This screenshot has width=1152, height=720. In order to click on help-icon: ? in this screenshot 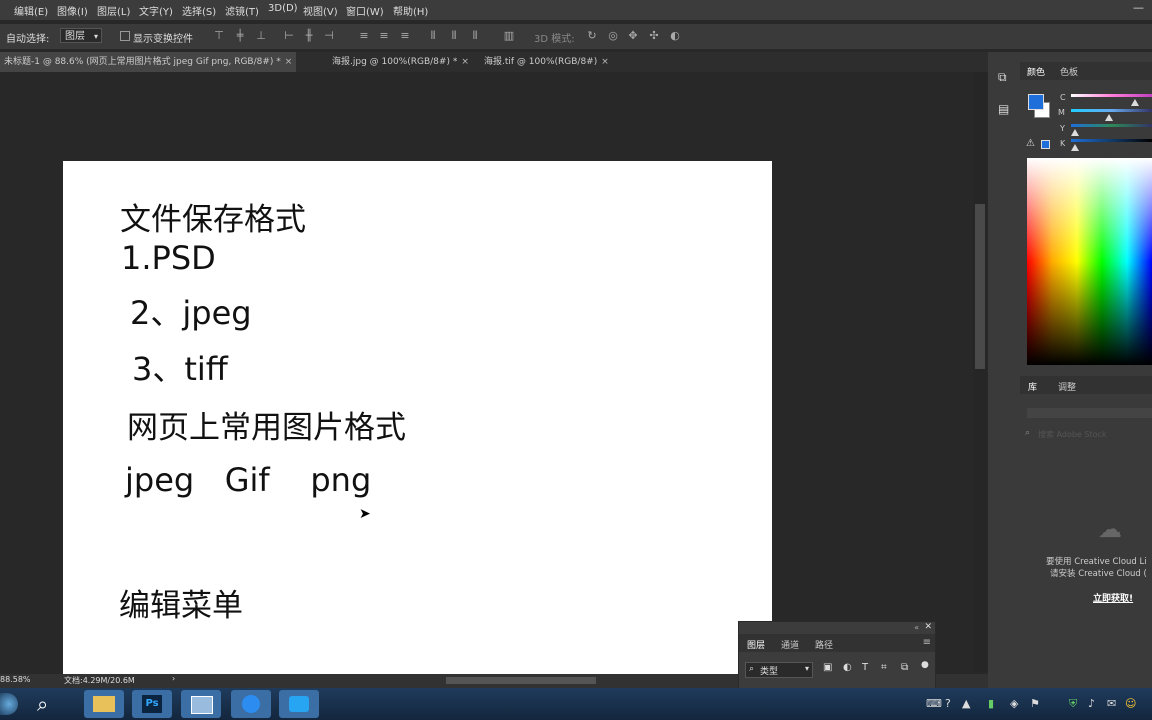, I will do `click(948, 703)`.